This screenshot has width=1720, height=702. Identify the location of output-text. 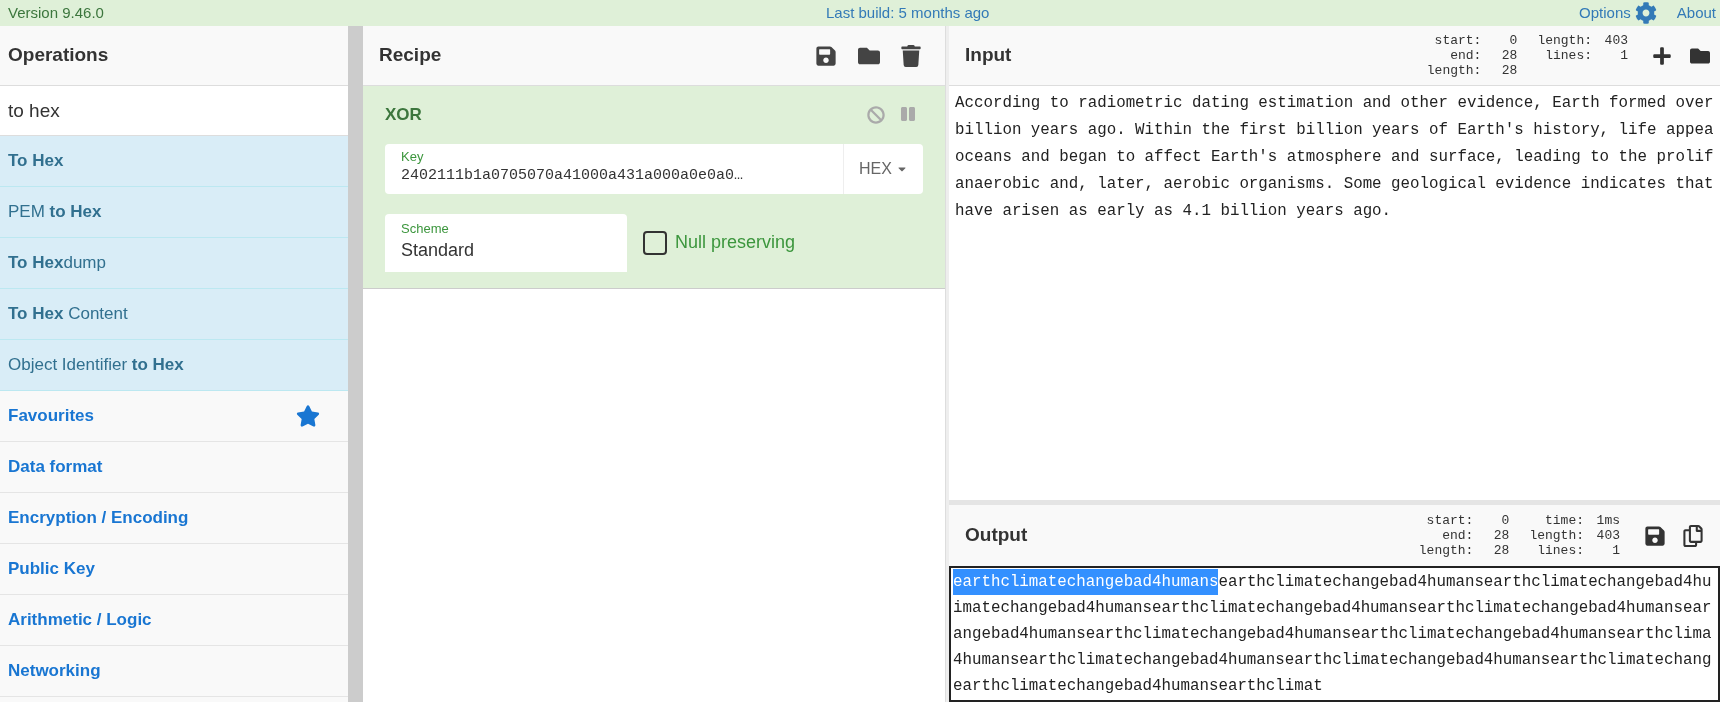
(1334, 634).